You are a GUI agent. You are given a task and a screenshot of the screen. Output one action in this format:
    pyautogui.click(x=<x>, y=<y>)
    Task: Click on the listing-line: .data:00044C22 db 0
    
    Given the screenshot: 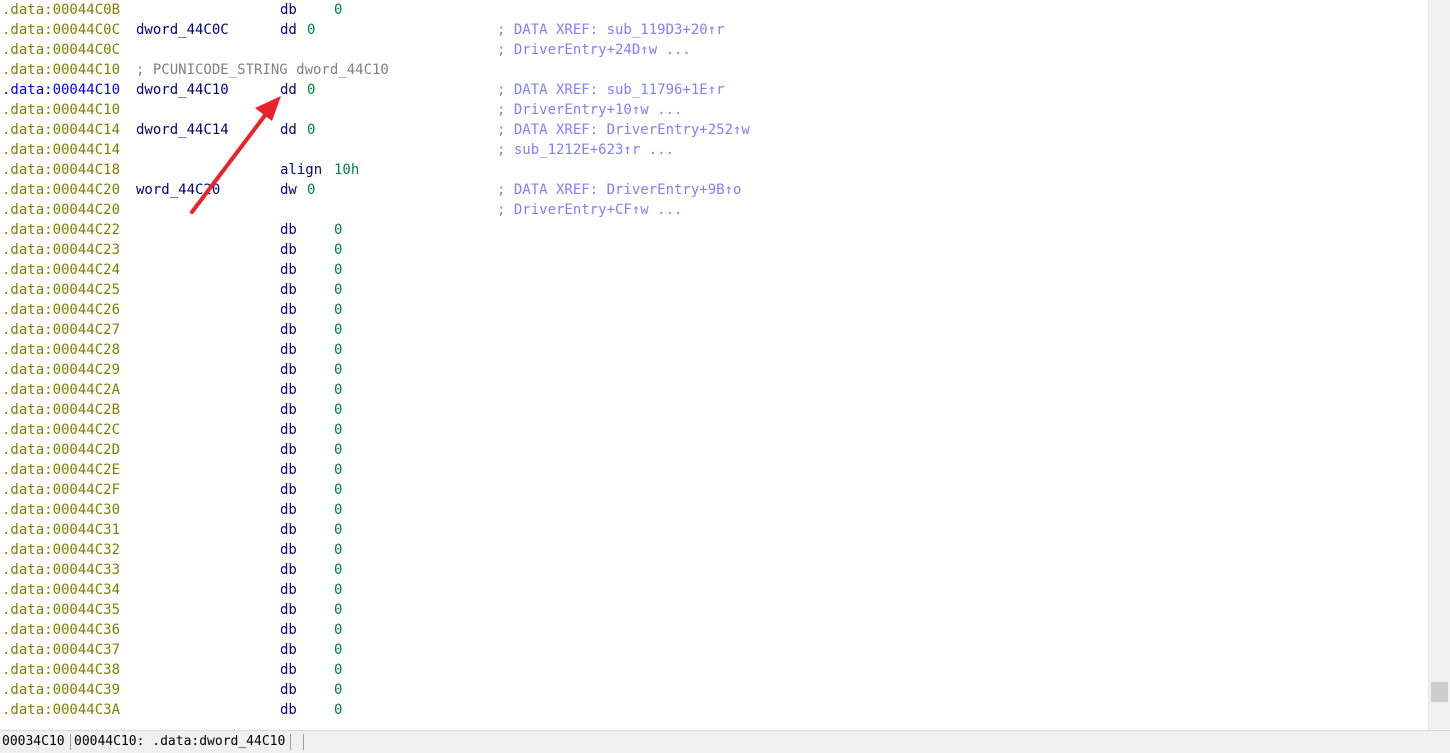 What is the action you would take?
    pyautogui.click(x=714, y=230)
    